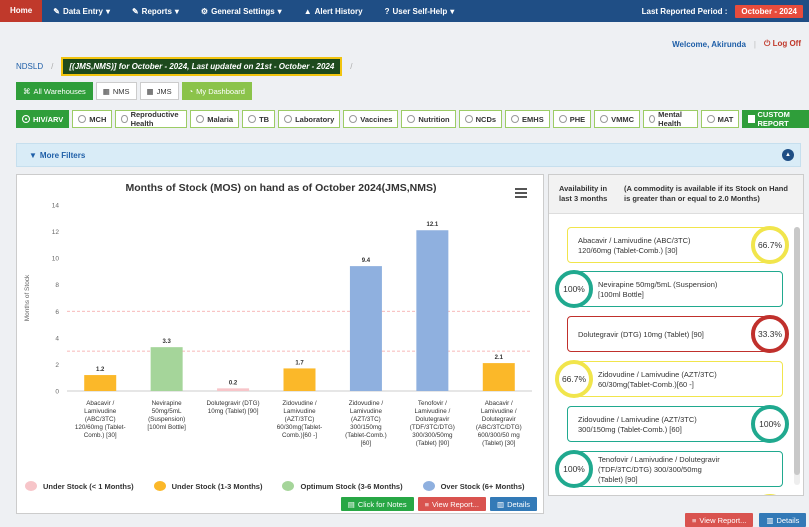  What do you see at coordinates (751, 119) in the screenshot?
I see `checkbox` at bounding box center [751, 119].